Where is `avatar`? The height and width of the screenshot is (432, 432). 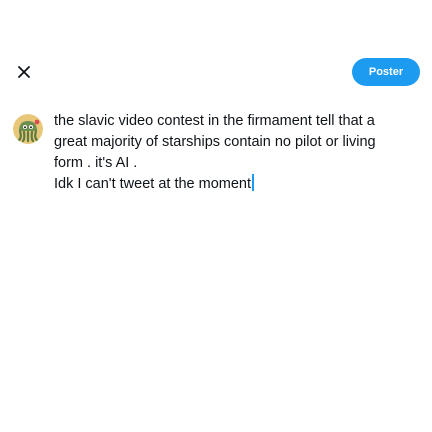 avatar is located at coordinates (28, 129).